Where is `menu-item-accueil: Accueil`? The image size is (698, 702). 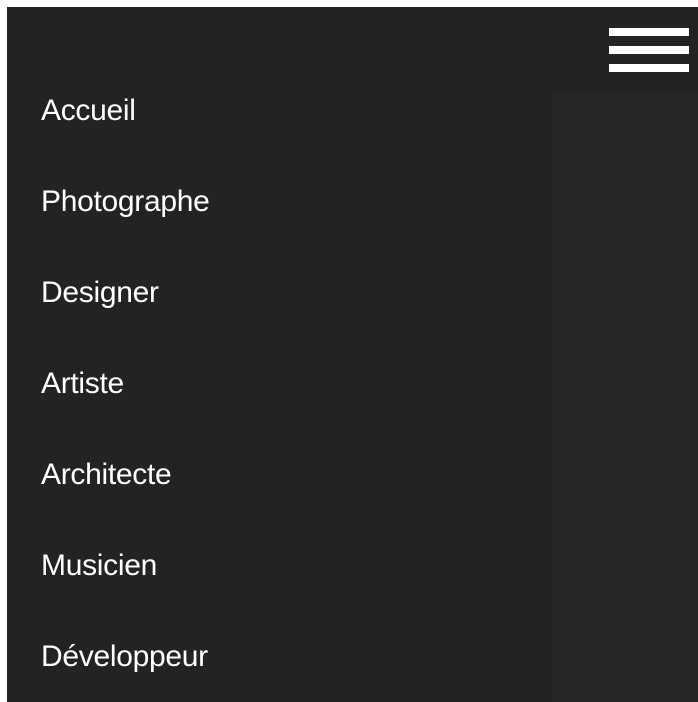 menu-item-accueil: Accueil is located at coordinates (88, 111).